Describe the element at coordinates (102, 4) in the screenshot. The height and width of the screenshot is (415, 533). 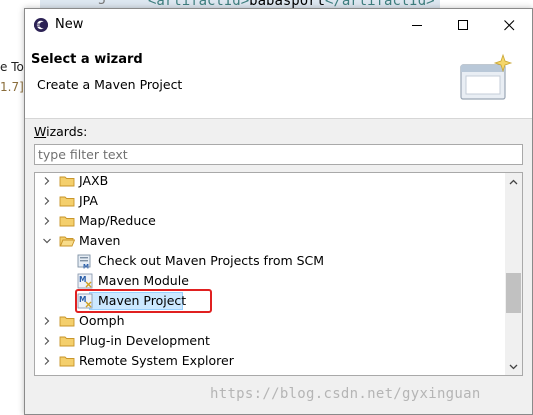
I see `line-number: 5` at that location.